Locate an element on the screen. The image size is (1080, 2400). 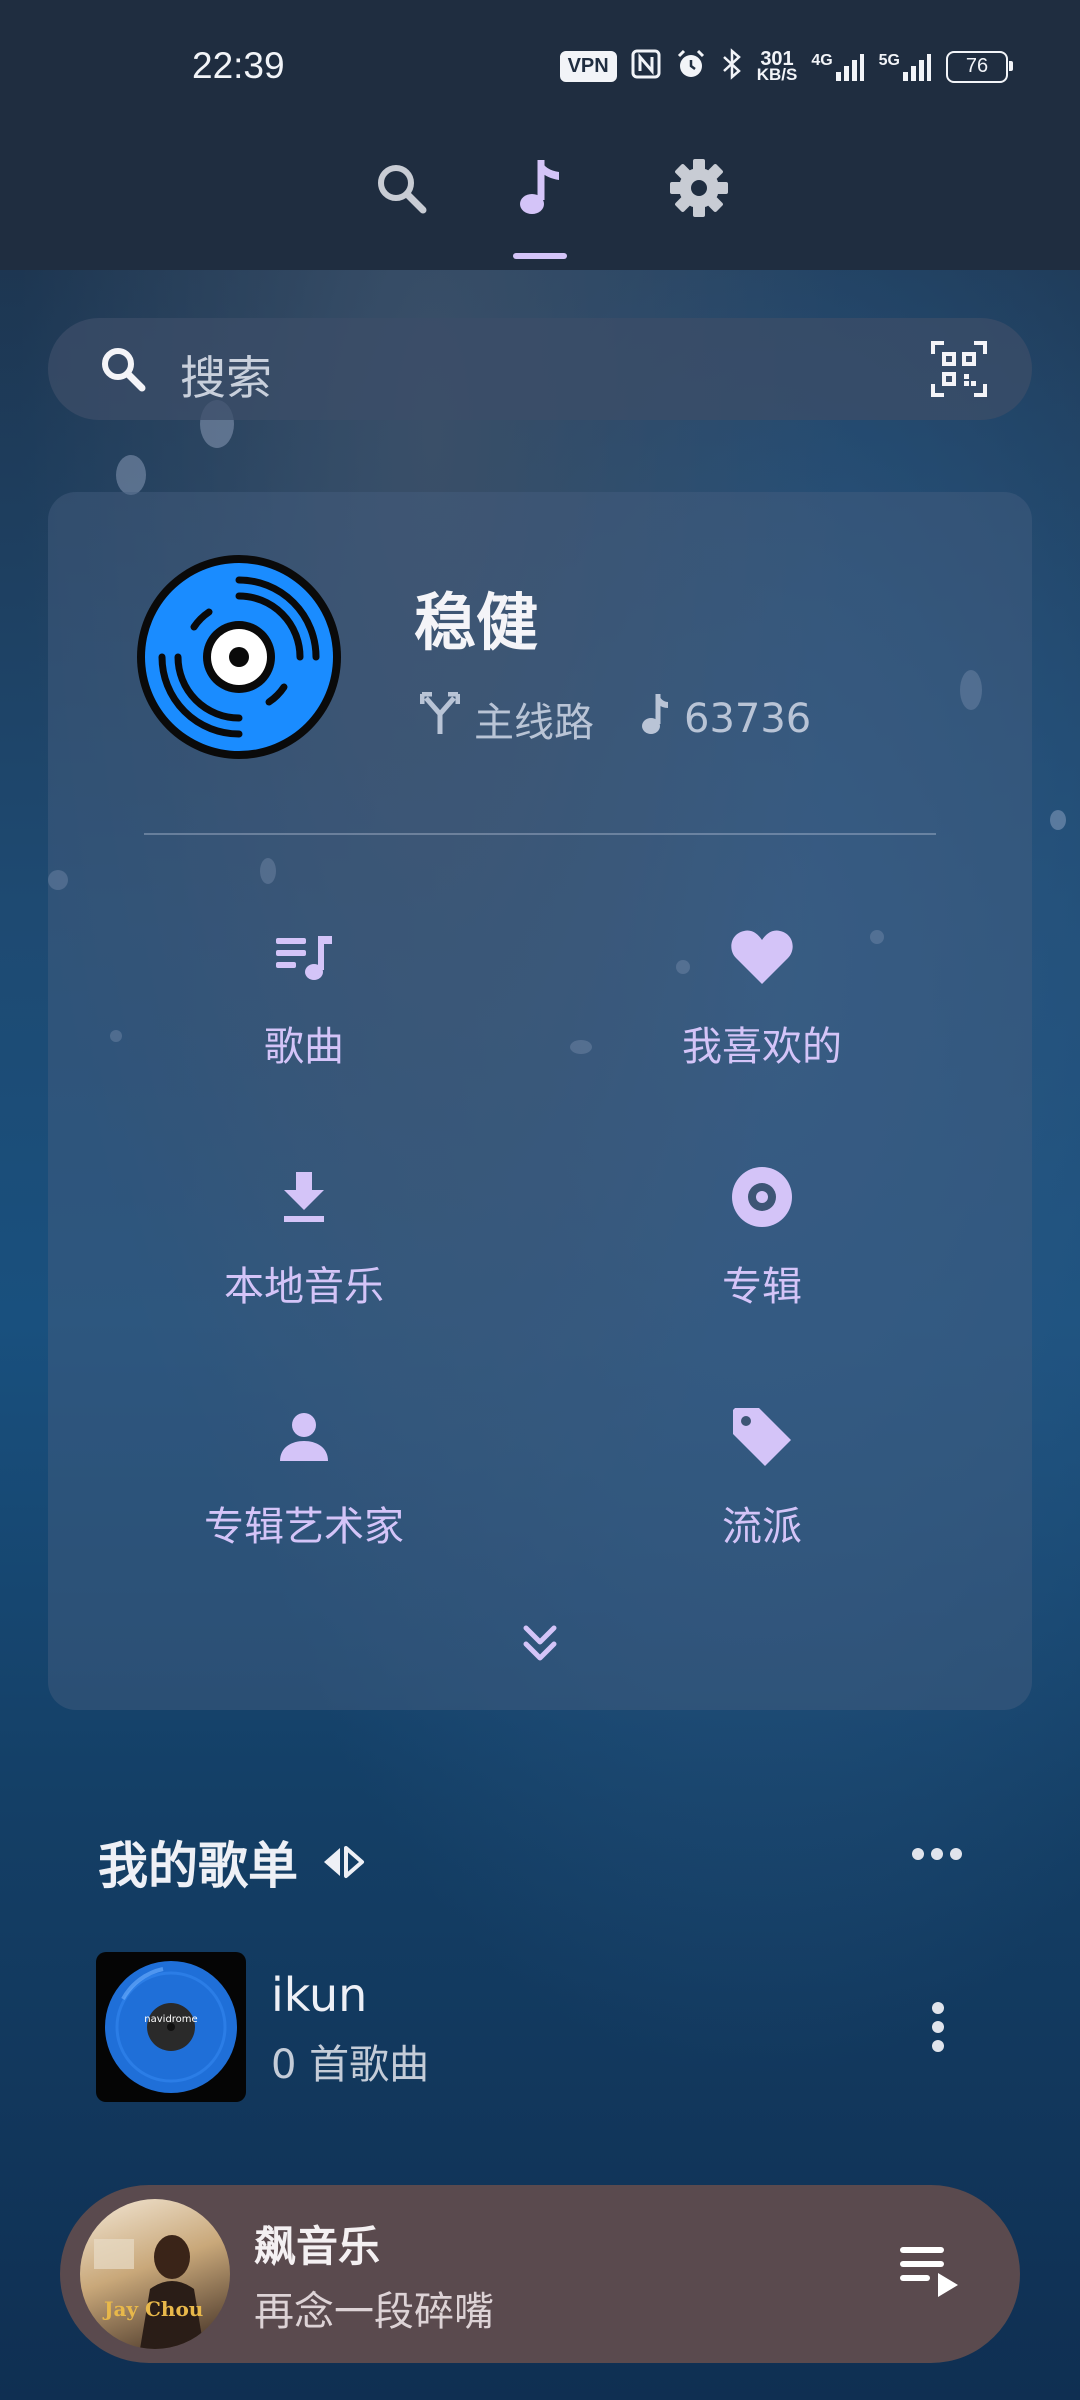
song-count: 63736 is located at coordinates (748, 719).